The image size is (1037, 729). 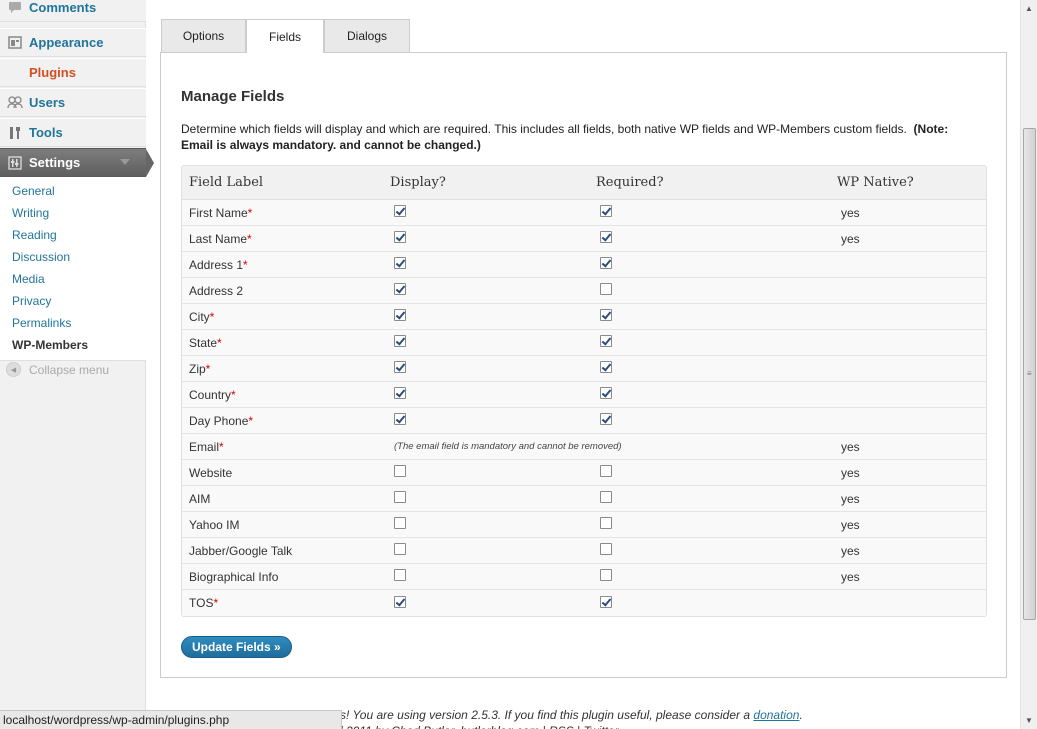 I want to click on collapse-menu: ◀ Collapse menu, so click(x=57, y=369).